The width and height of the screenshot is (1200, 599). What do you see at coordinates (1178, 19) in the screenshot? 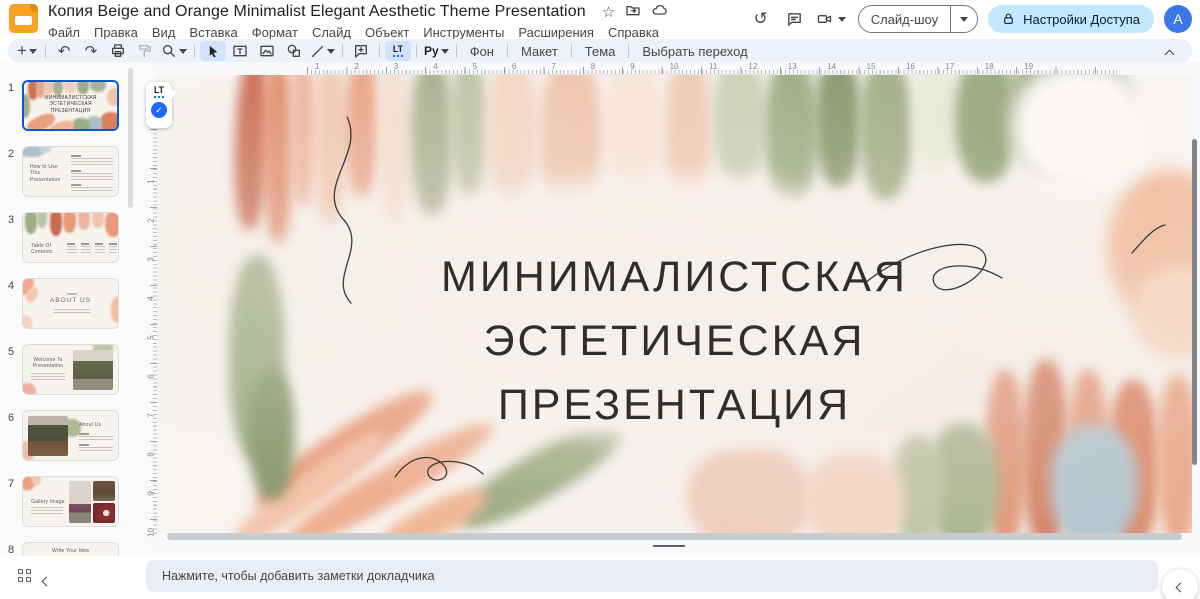
I see `account-avatar: A` at bounding box center [1178, 19].